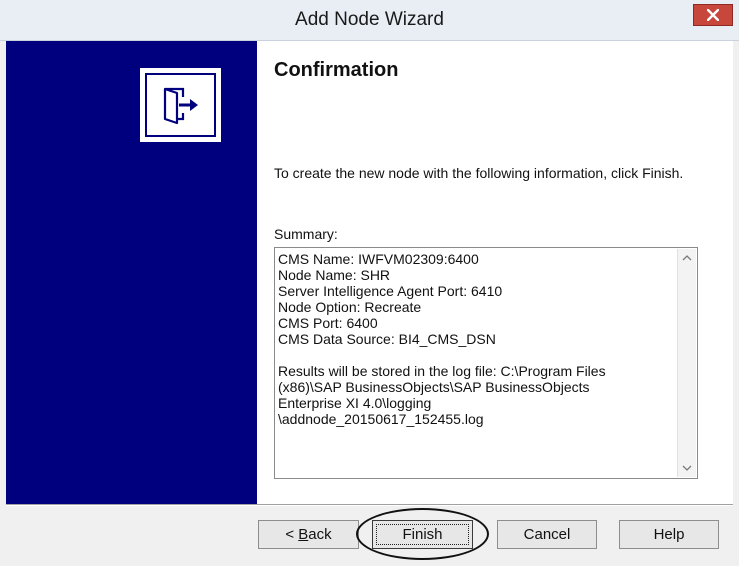 The image size is (739, 566). What do you see at coordinates (387, 339) in the screenshot?
I see `summary-line: CMS Data Source: BI4_CMS_DSN` at bounding box center [387, 339].